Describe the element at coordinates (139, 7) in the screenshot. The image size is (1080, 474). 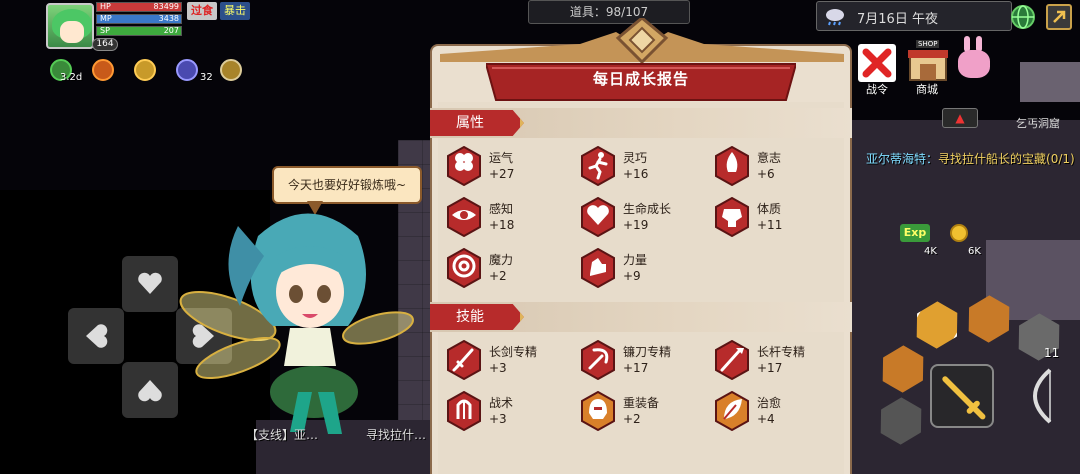
I see `hp-bar: HP 83499` at that location.